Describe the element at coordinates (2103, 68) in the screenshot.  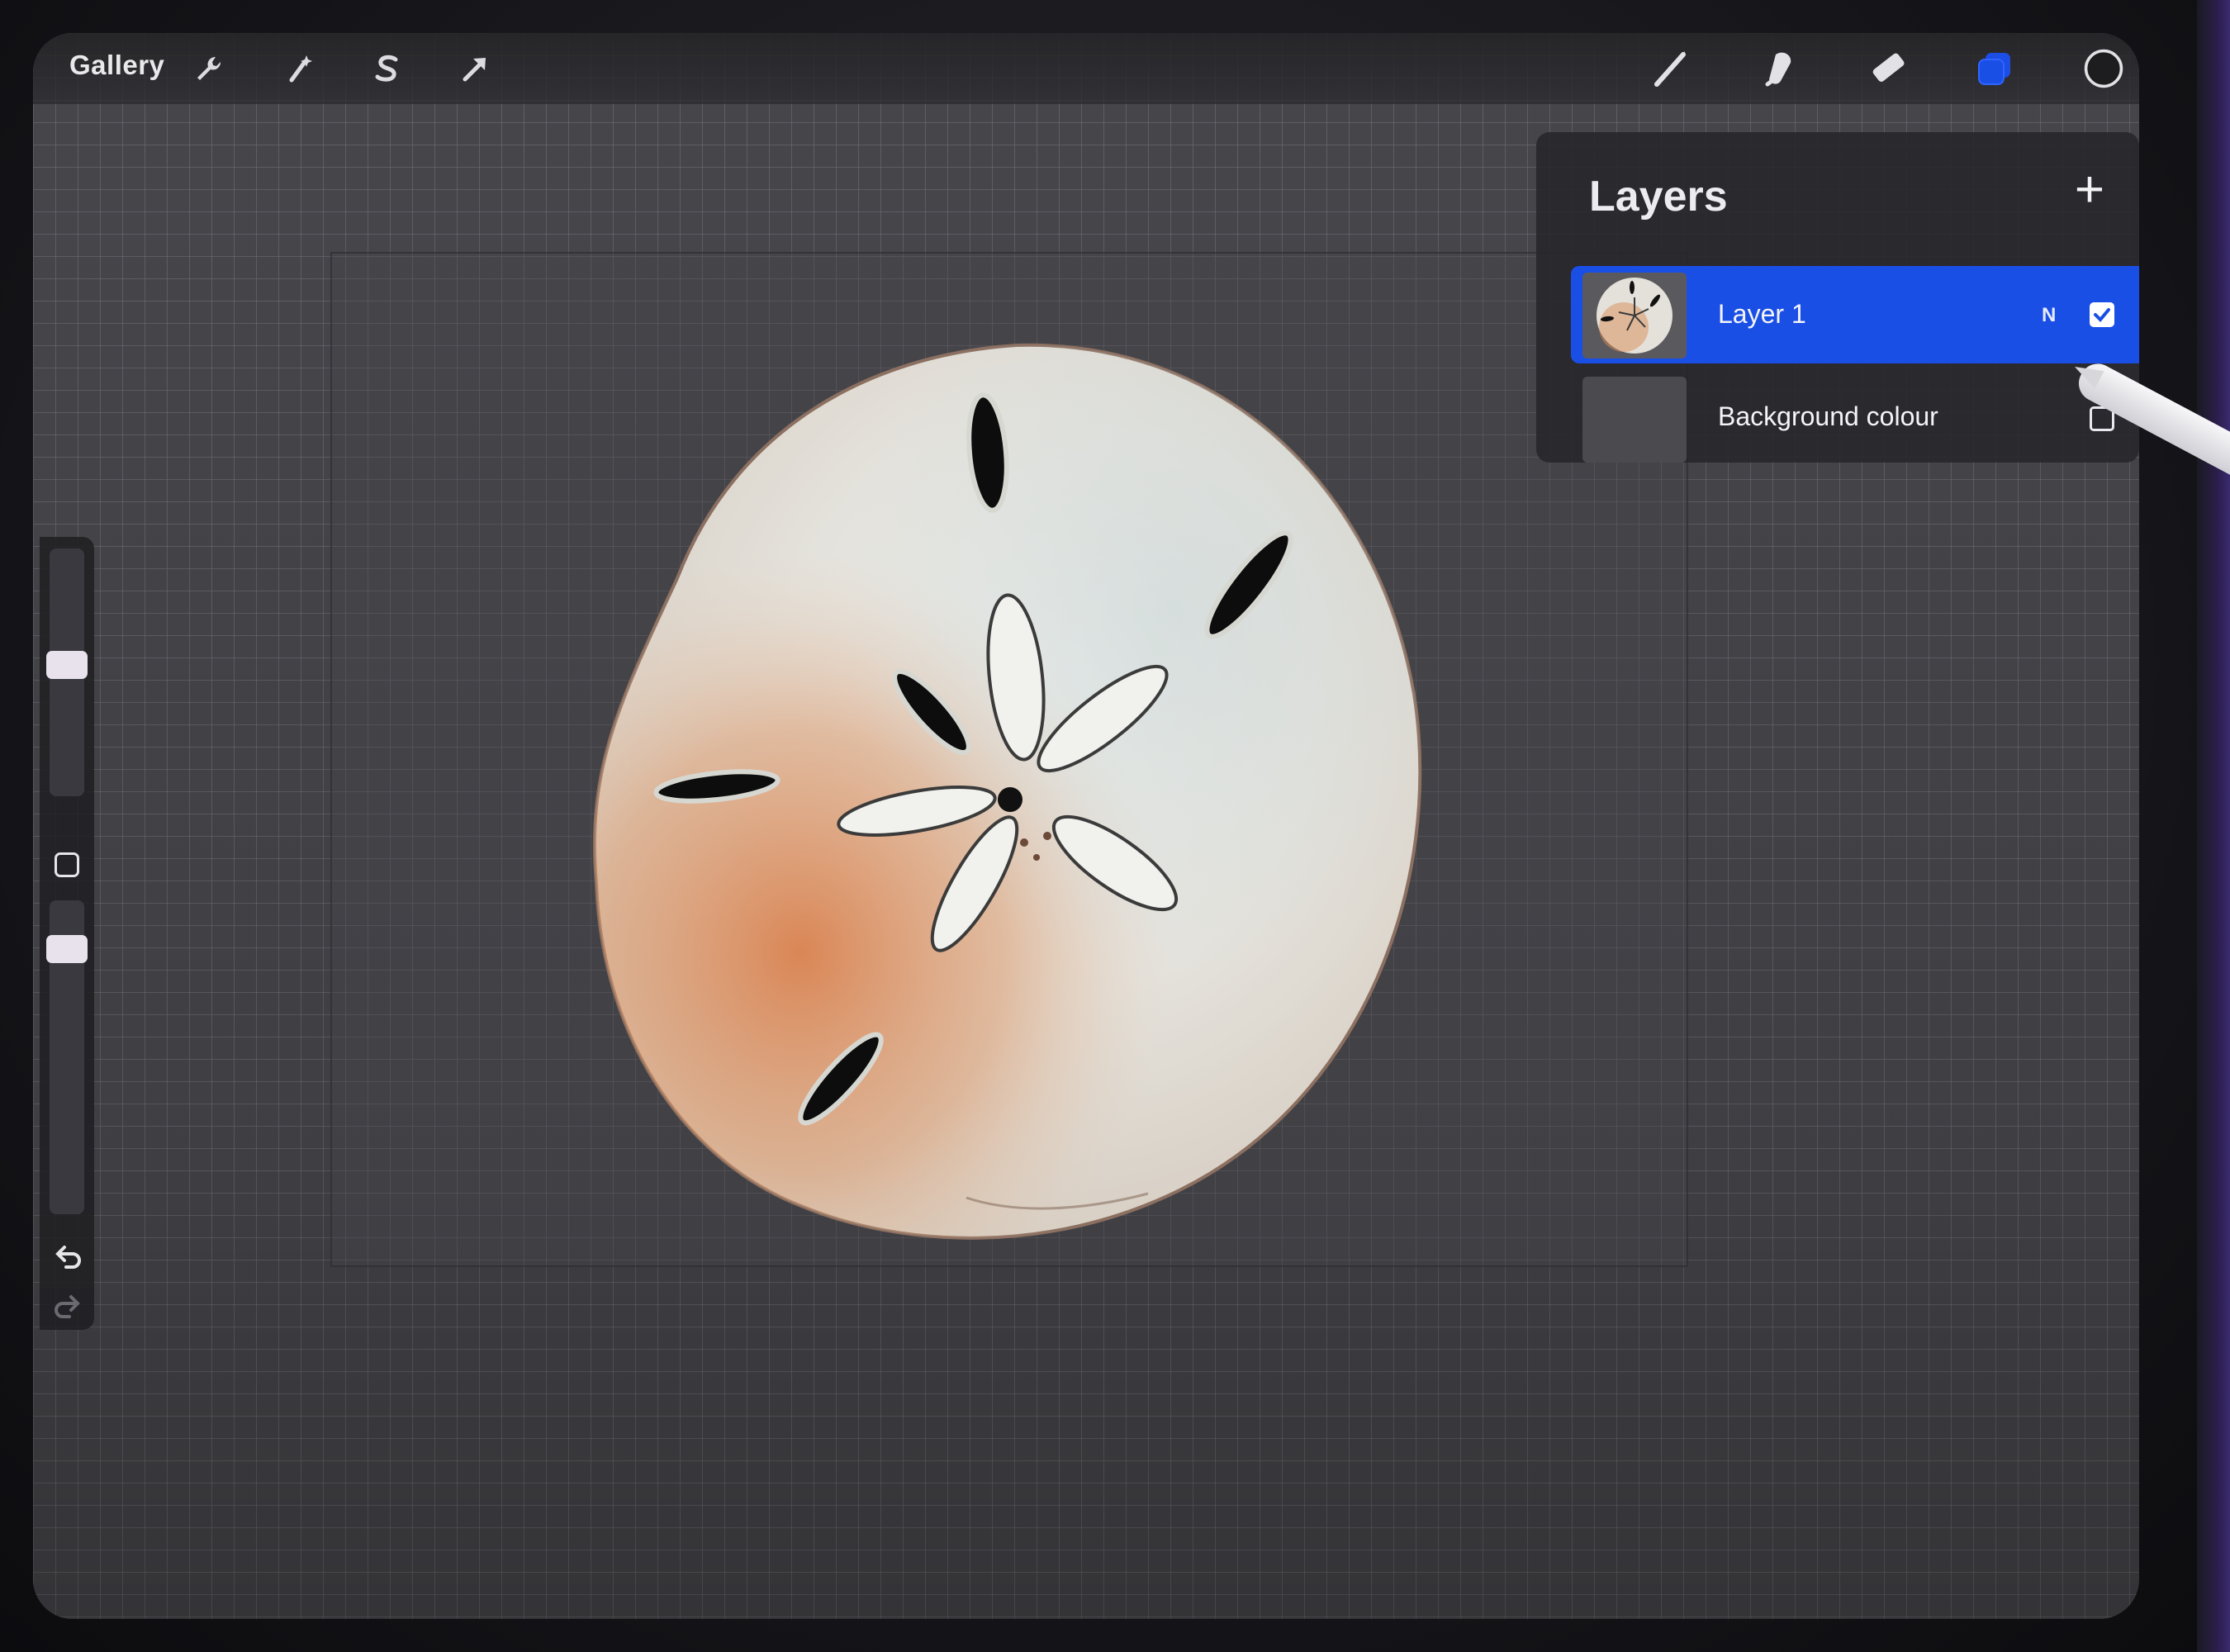
I see `color-circle-icon` at that location.